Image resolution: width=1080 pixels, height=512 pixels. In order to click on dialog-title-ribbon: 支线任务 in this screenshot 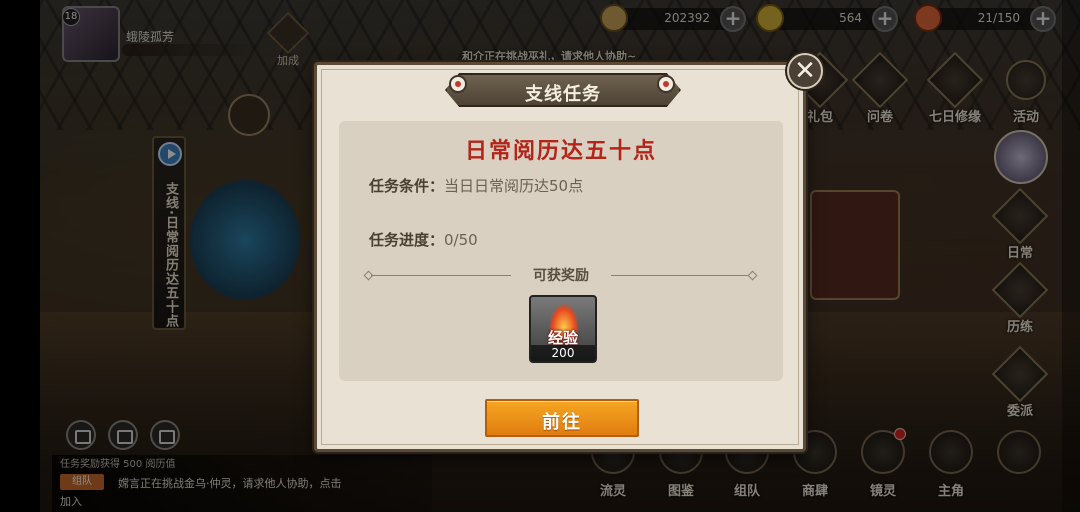, I will do `click(563, 90)`.